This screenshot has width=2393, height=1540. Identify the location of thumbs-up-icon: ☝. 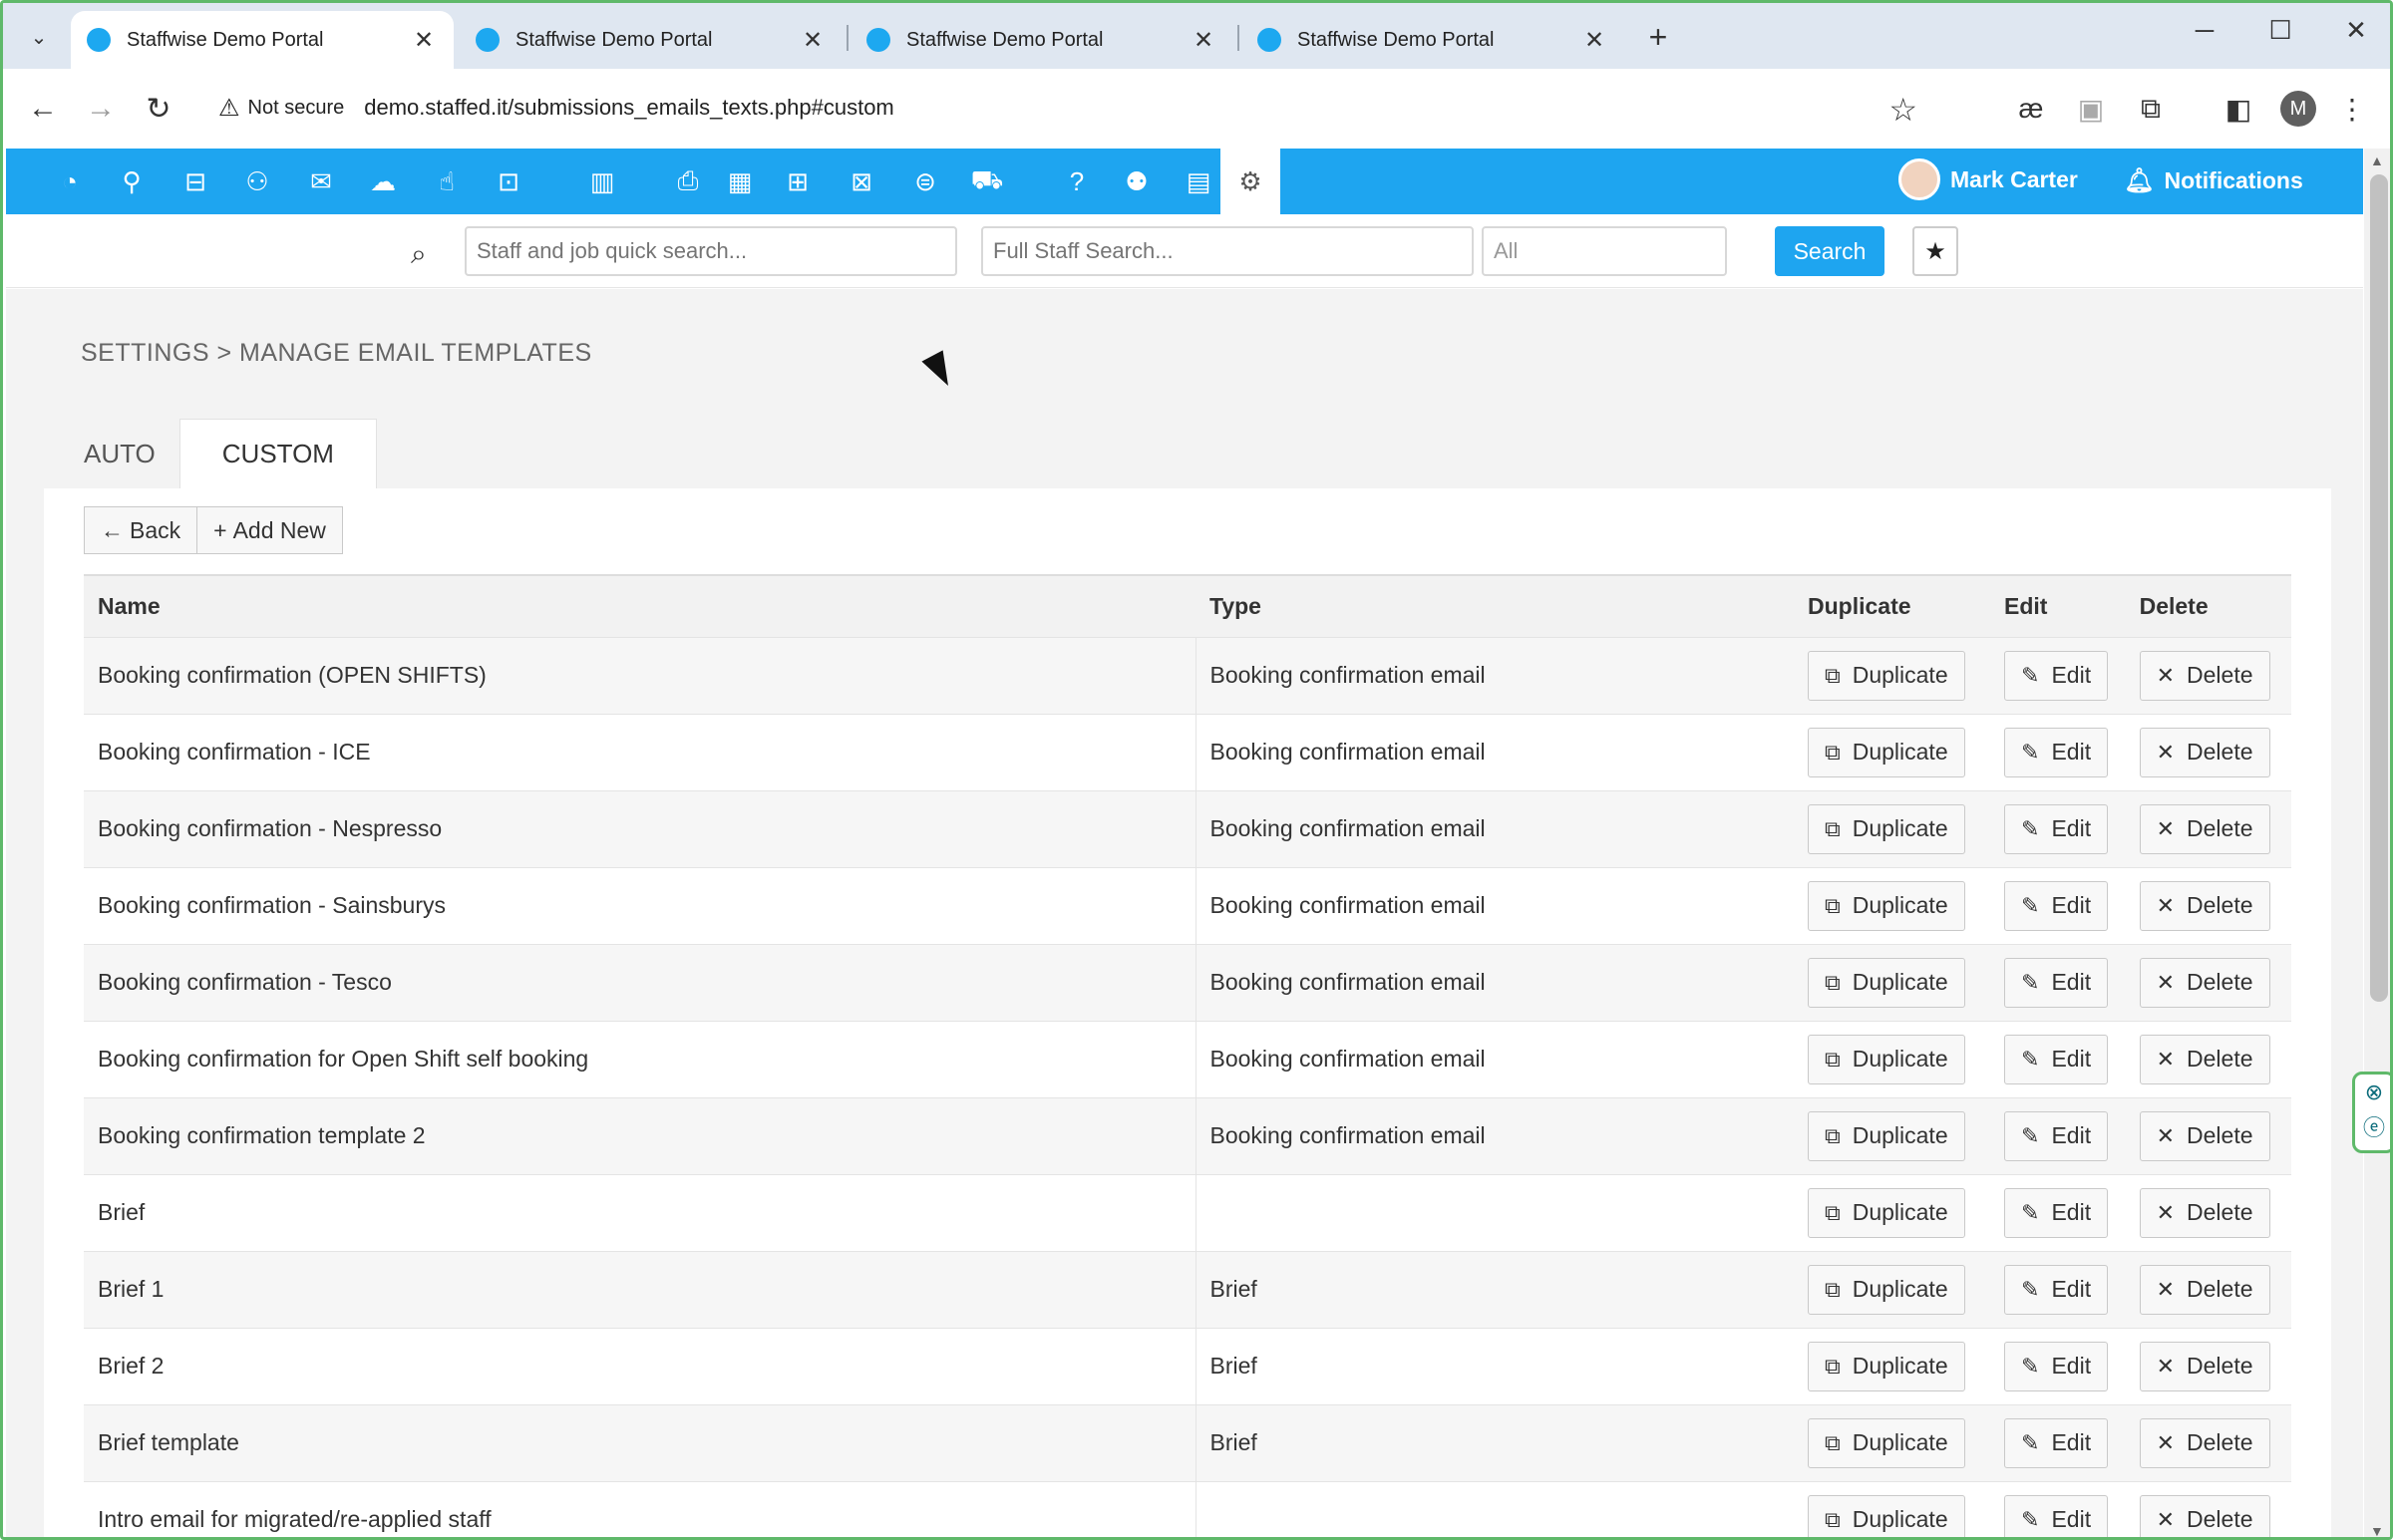
(447, 181).